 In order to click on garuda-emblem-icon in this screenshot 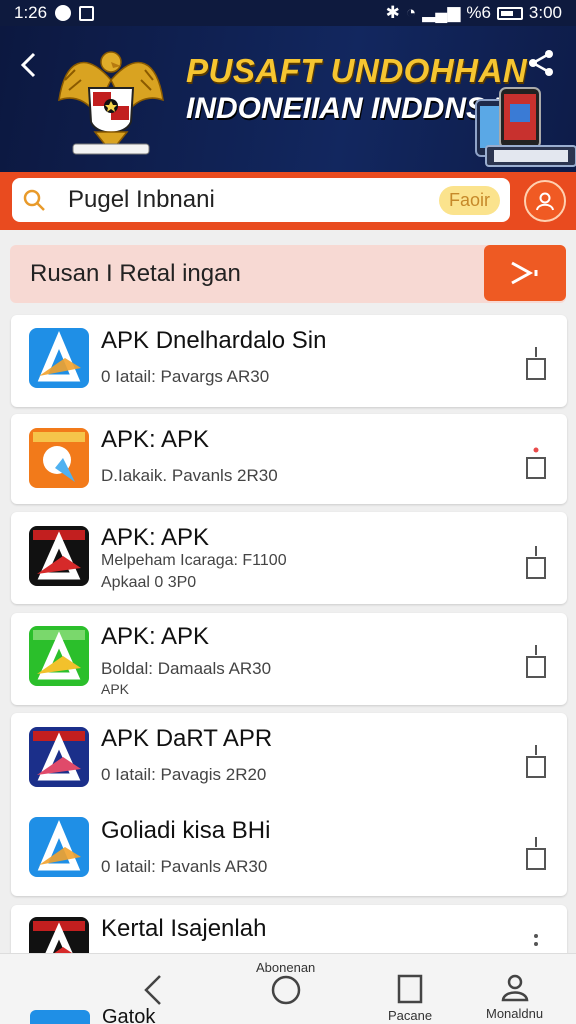, I will do `click(111, 103)`.